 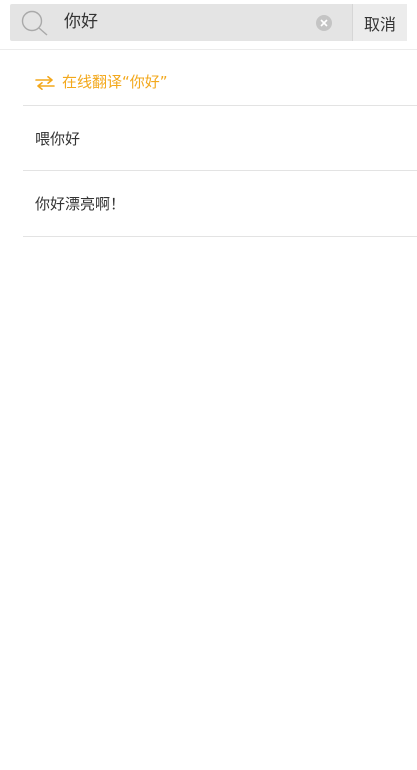 I want to click on cancel-button: 取消, so click(x=379, y=22).